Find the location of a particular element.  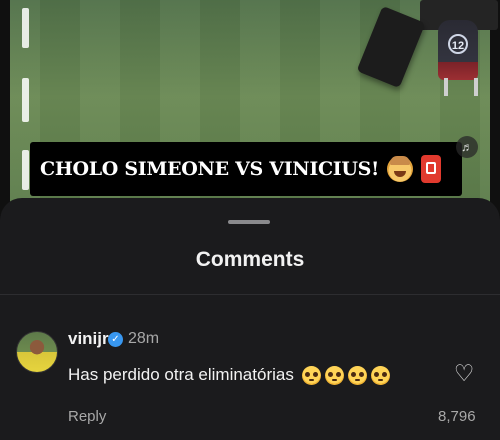

video-border-right is located at coordinates (495, 107).